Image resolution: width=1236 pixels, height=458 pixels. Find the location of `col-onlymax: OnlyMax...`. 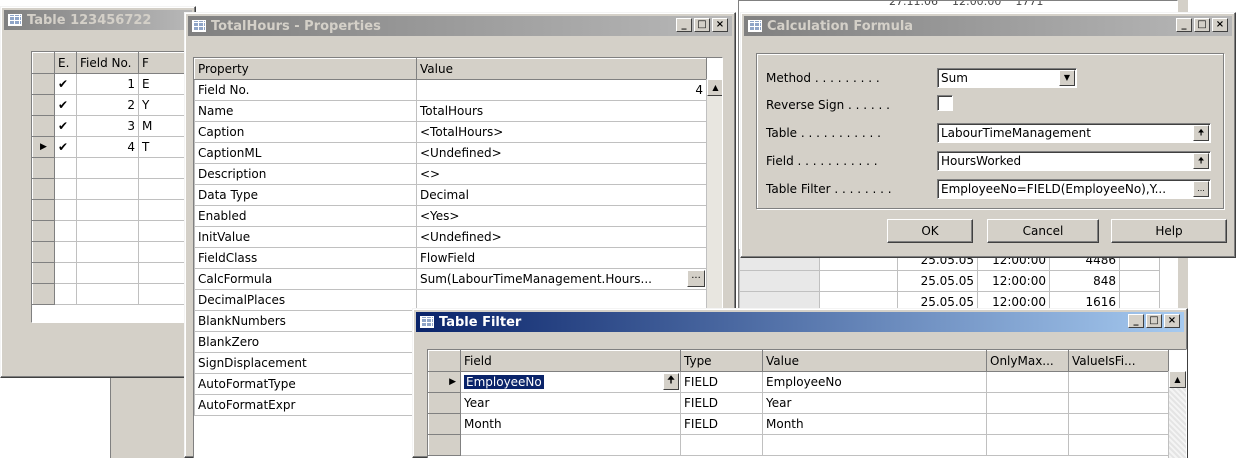

col-onlymax: OnlyMax... is located at coordinates (1027, 361).